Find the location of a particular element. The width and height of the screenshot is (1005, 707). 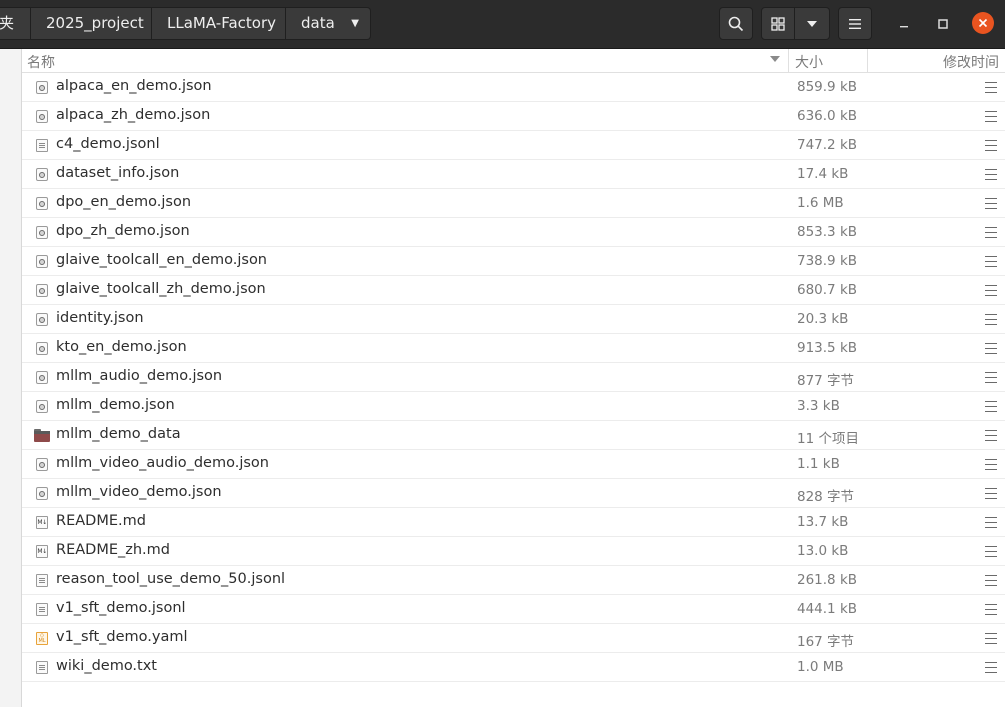

folder-icon is located at coordinates (42, 435).